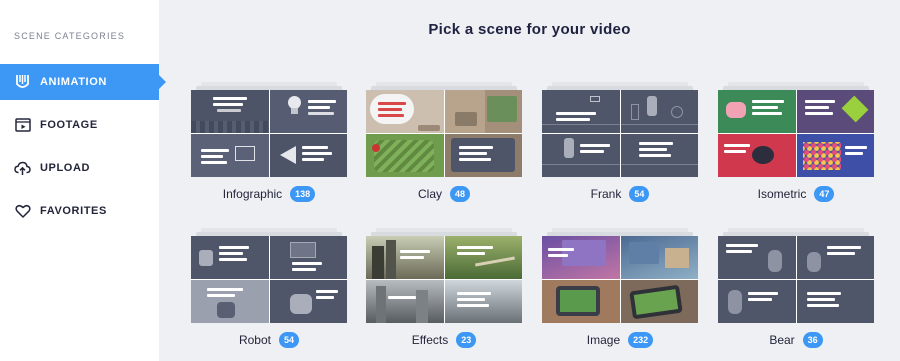  I want to click on scene-count-badge: 36, so click(812, 340).